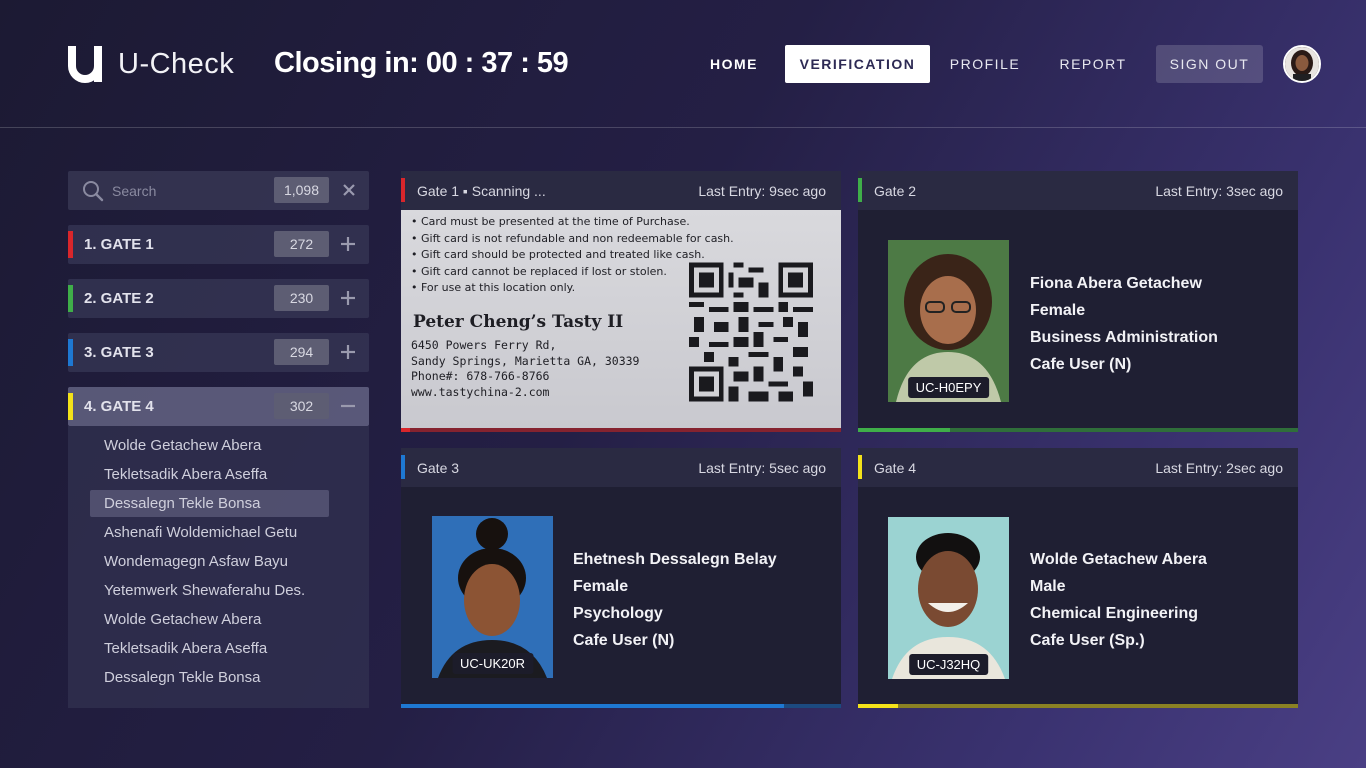  Describe the element at coordinates (480, 391) in the screenshot. I see `card-address-line: www.tastychina-2.com` at that location.